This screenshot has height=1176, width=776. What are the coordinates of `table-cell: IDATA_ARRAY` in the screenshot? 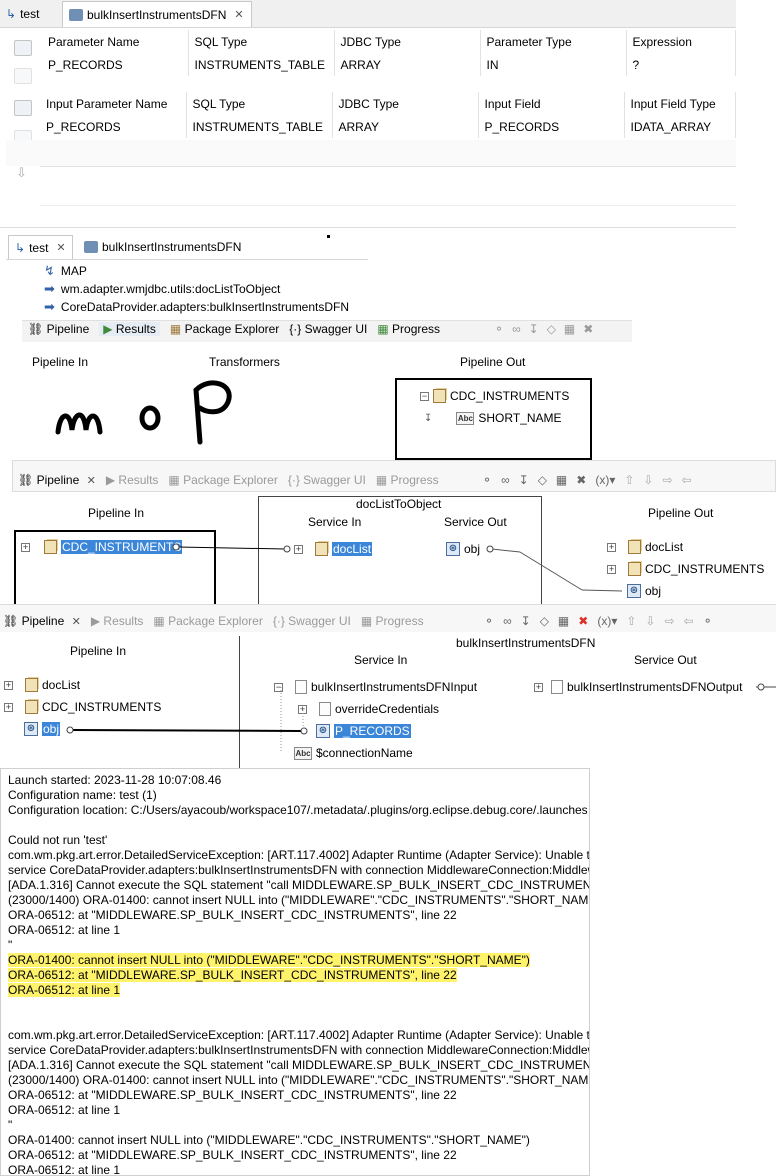 It's located at (680, 127).